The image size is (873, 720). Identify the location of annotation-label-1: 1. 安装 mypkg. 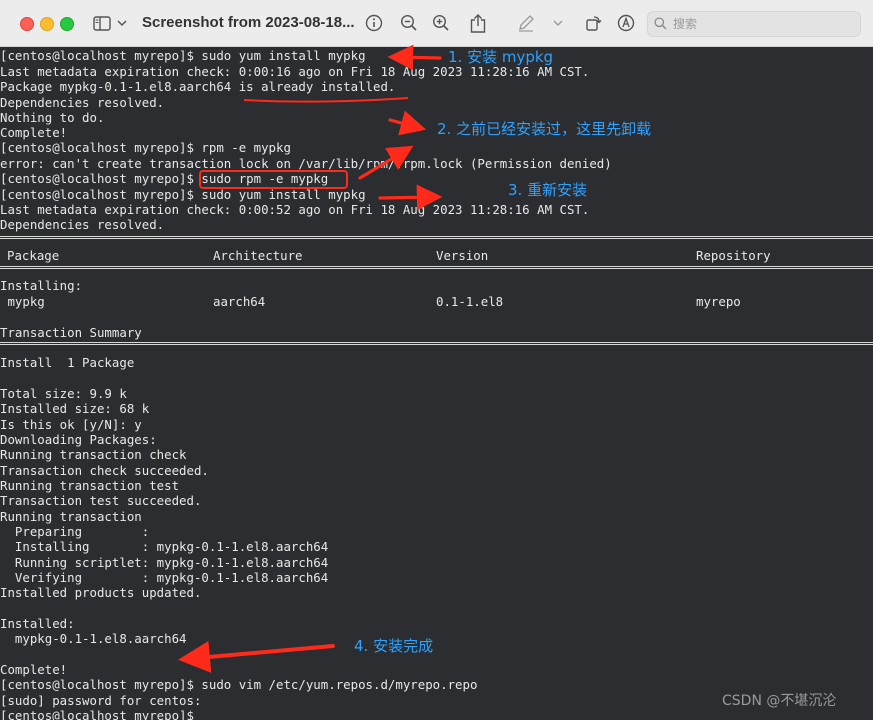
(501, 57).